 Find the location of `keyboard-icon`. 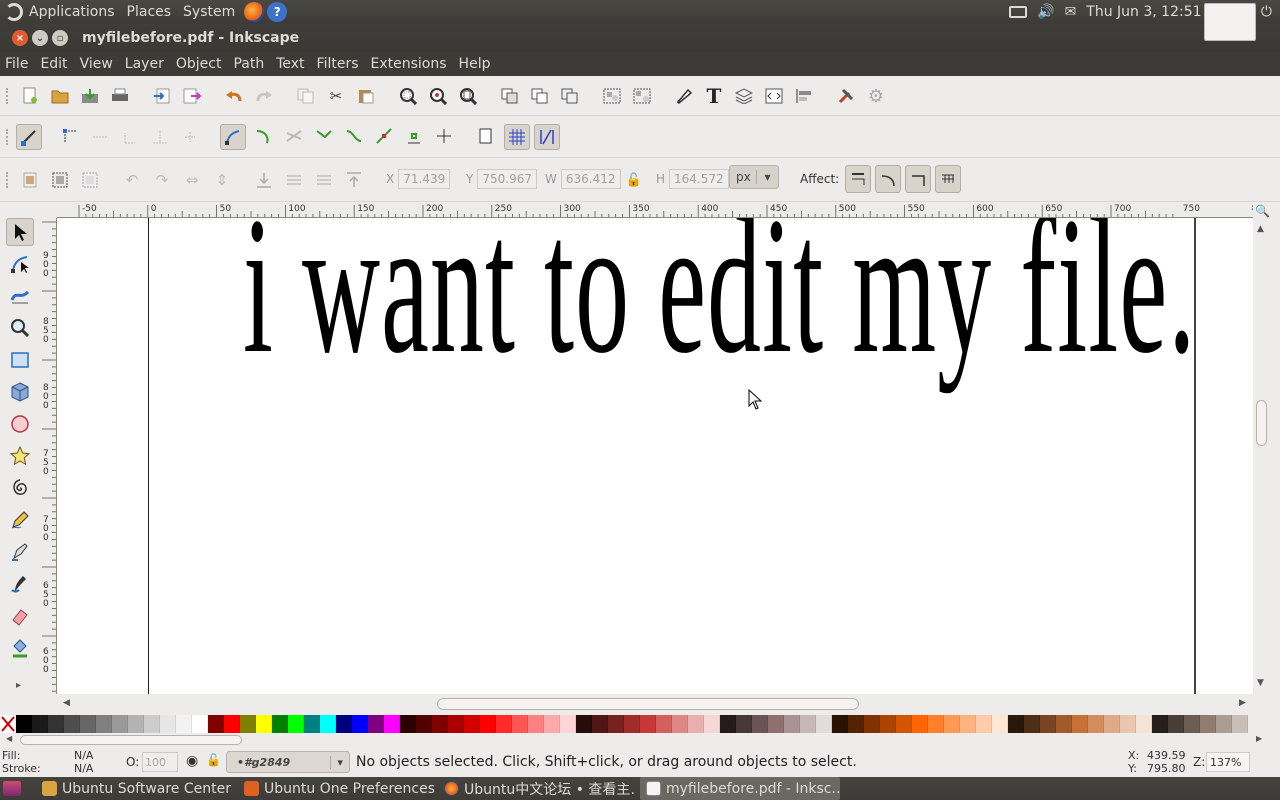

keyboard-icon is located at coordinates (1018, 12).